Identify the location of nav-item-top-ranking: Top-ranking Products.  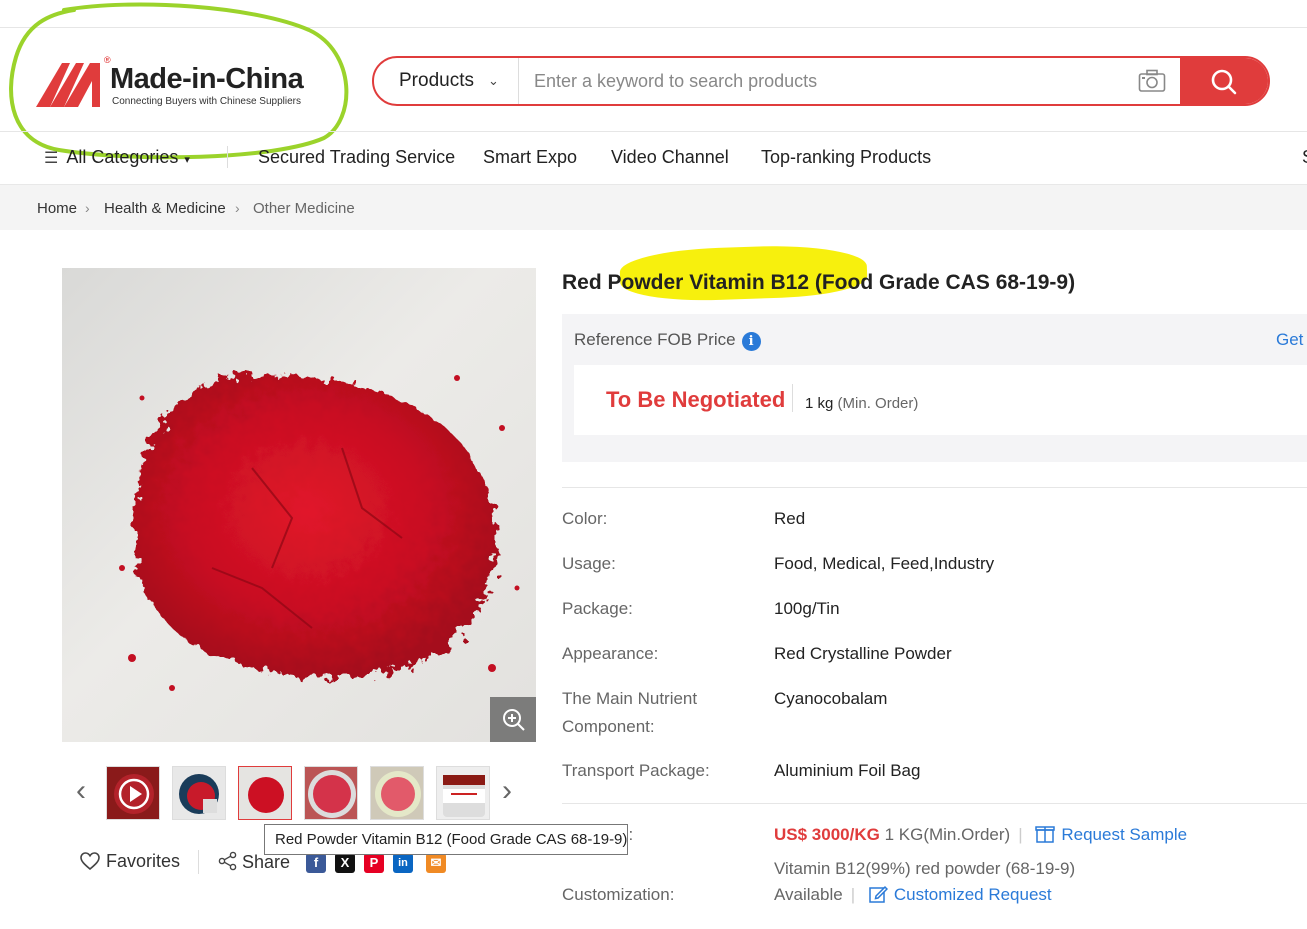
(846, 157).